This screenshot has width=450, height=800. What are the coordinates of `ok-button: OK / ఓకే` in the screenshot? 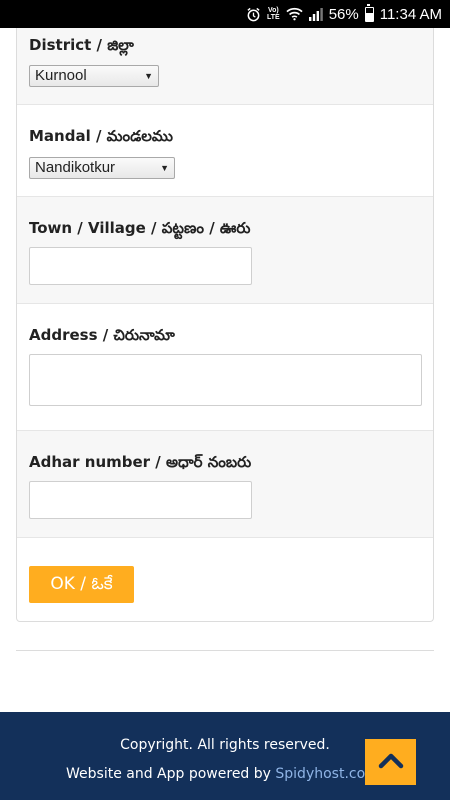 It's located at (81, 584).